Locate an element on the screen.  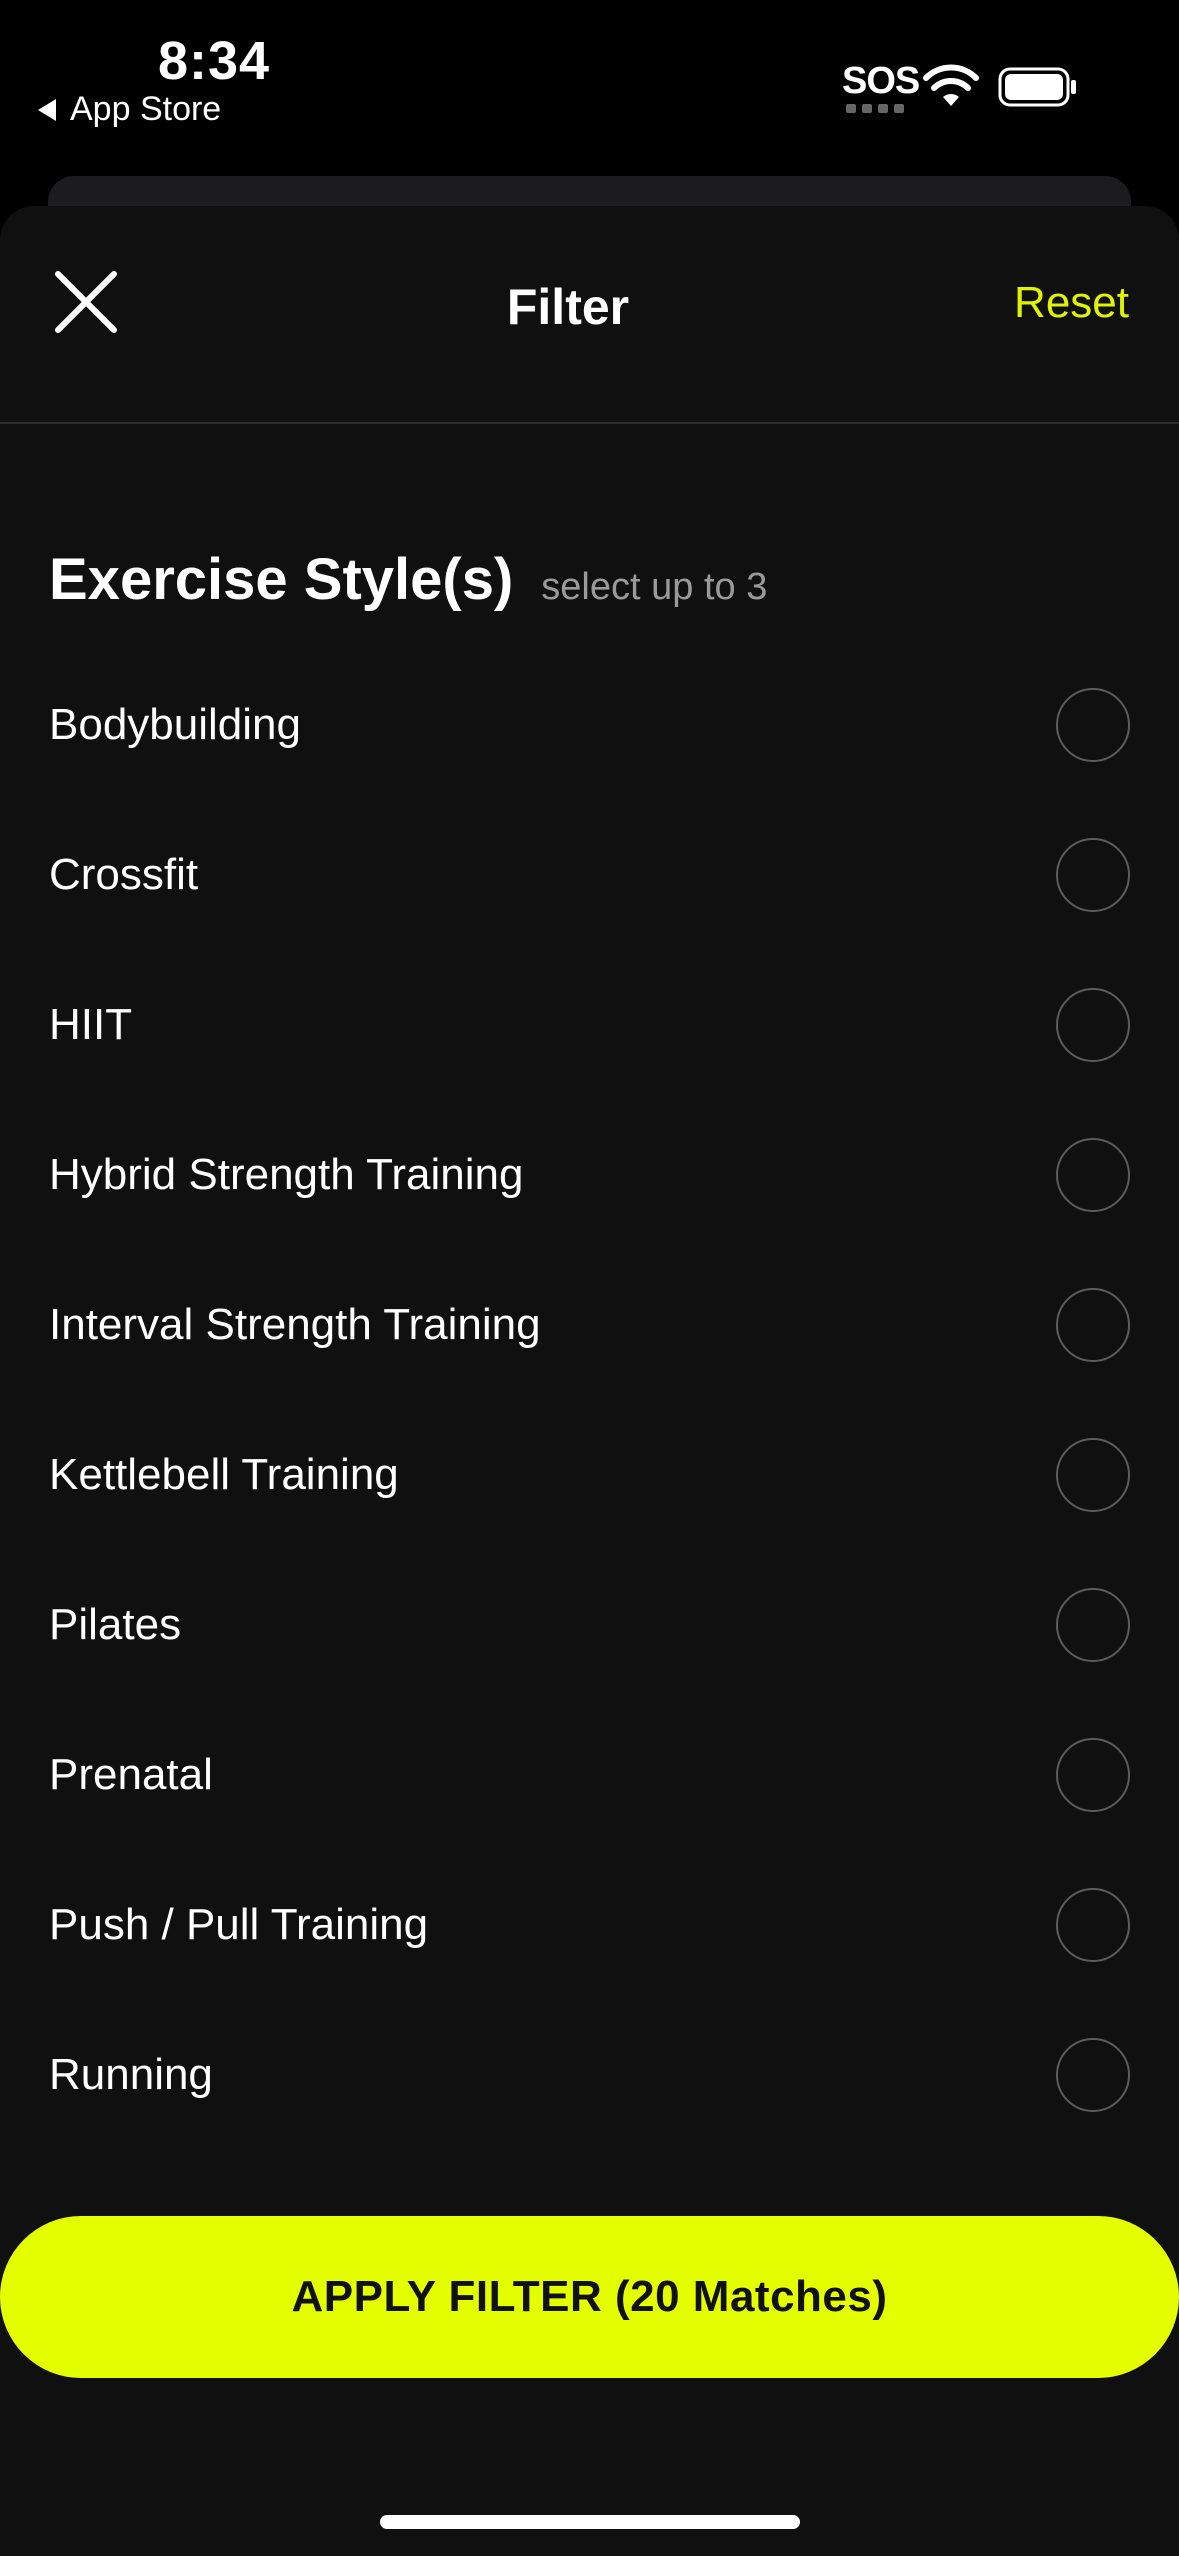
option-label: Kettlebell Training is located at coordinates (224, 1474).